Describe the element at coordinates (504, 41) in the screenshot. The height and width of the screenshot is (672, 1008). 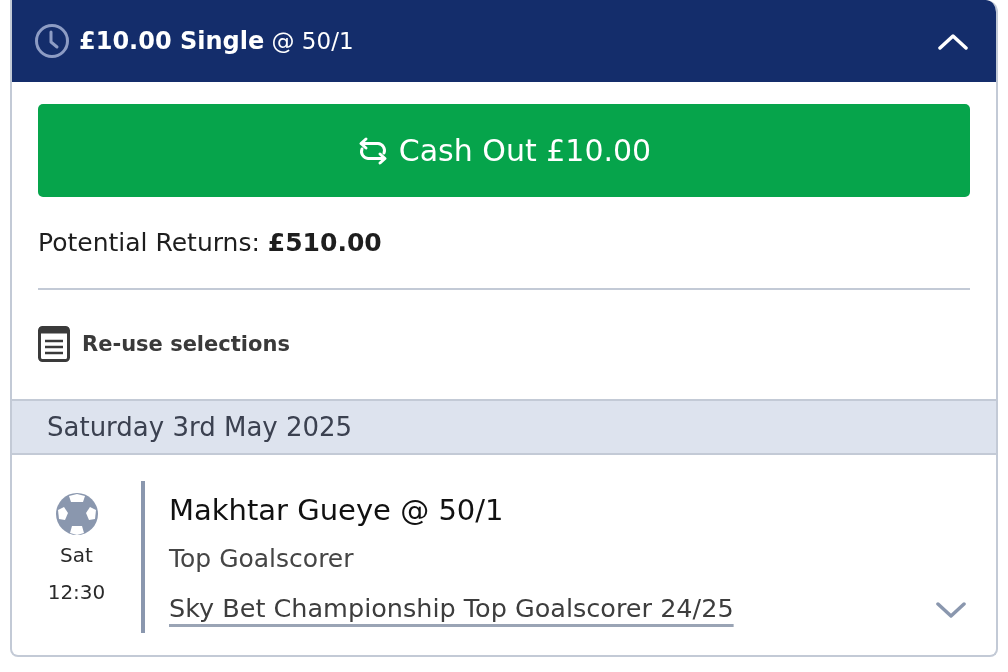
I see `bet-header: £10.00 Single @ 50/1` at that location.